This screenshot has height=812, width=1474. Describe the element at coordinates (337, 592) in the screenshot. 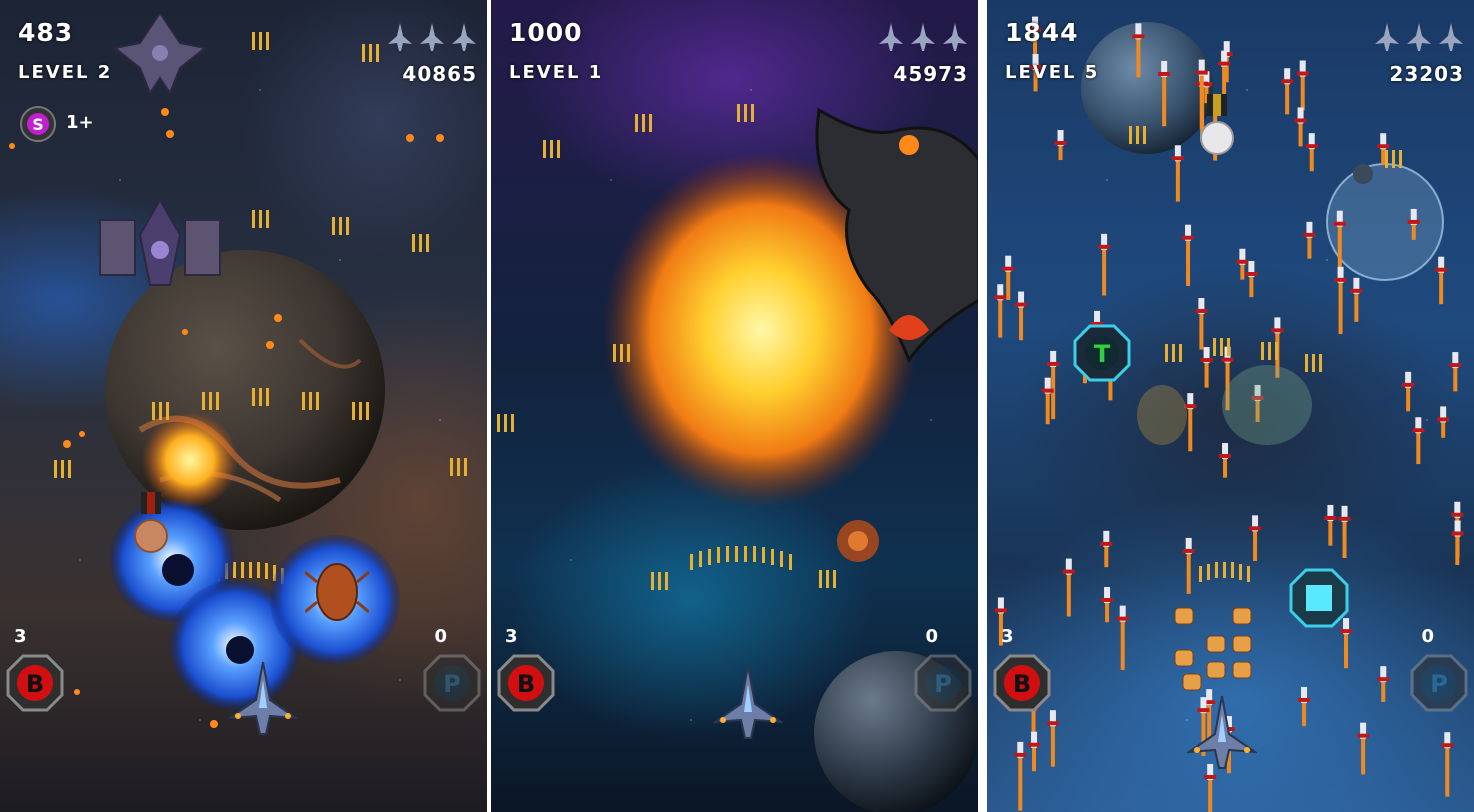

I see `scorpion-enemy` at that location.